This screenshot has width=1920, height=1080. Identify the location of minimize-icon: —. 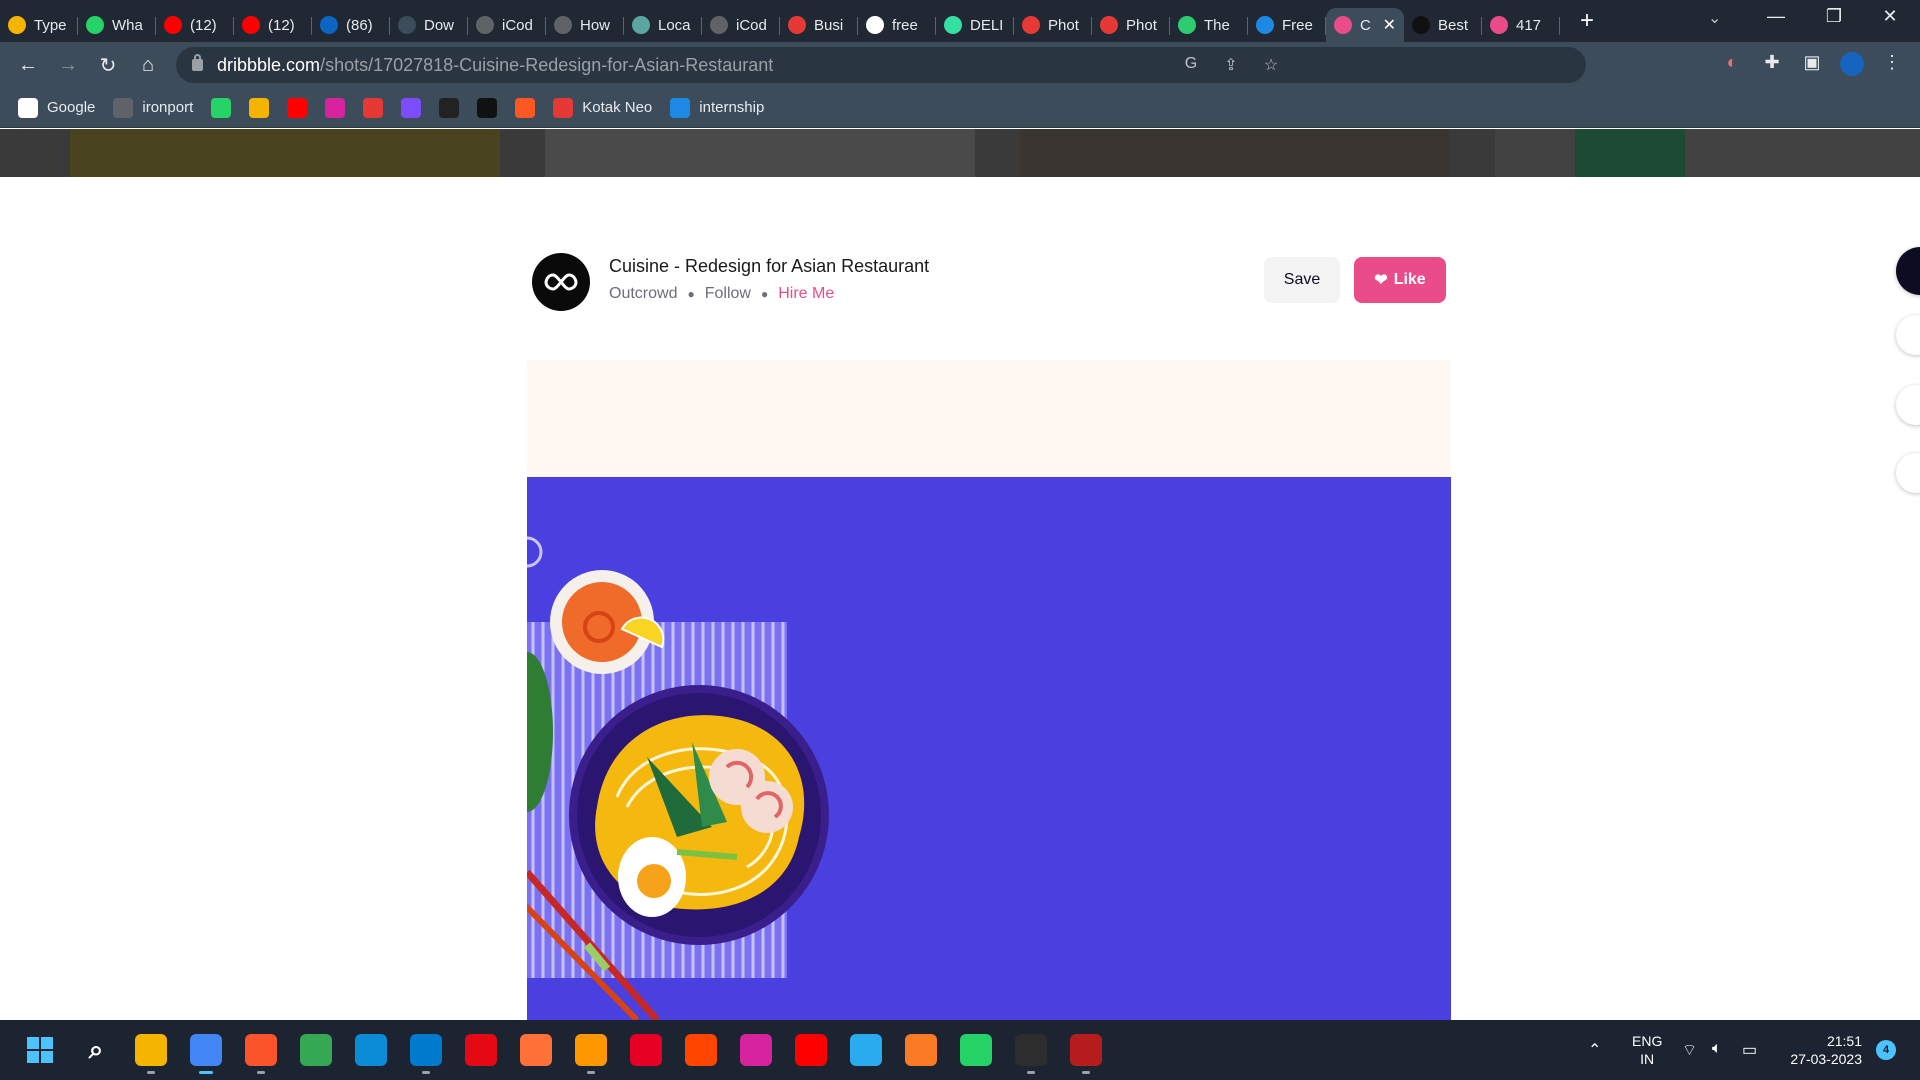
(1776, 16).